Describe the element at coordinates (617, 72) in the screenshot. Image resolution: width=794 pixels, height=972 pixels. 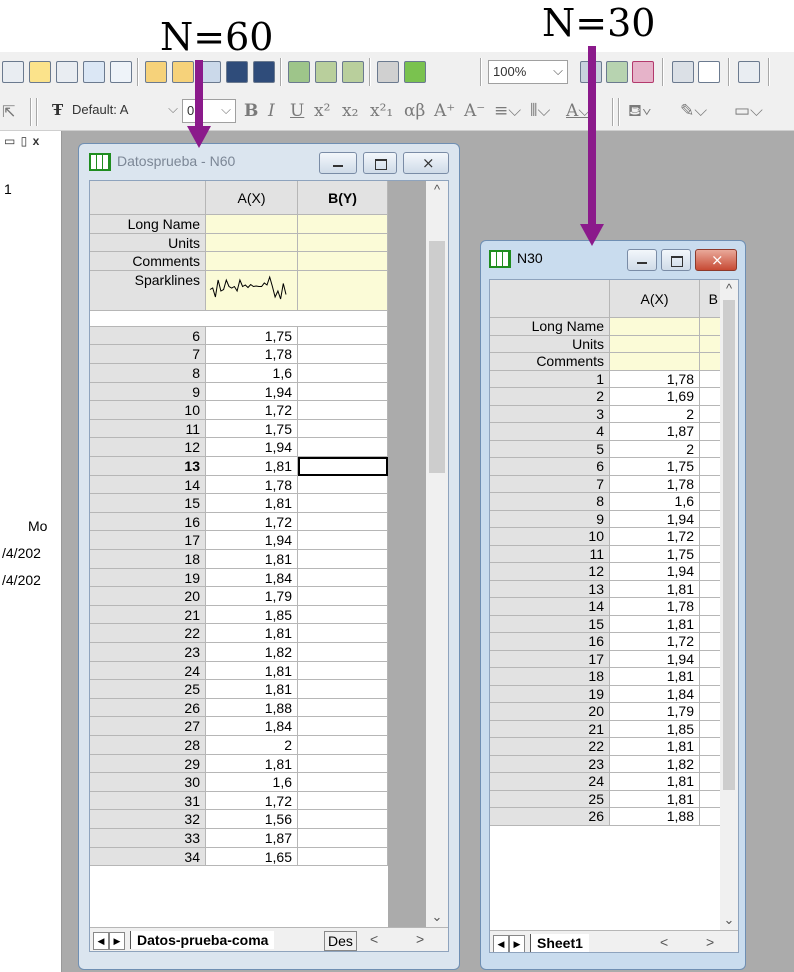
I see `graph-icon` at that location.